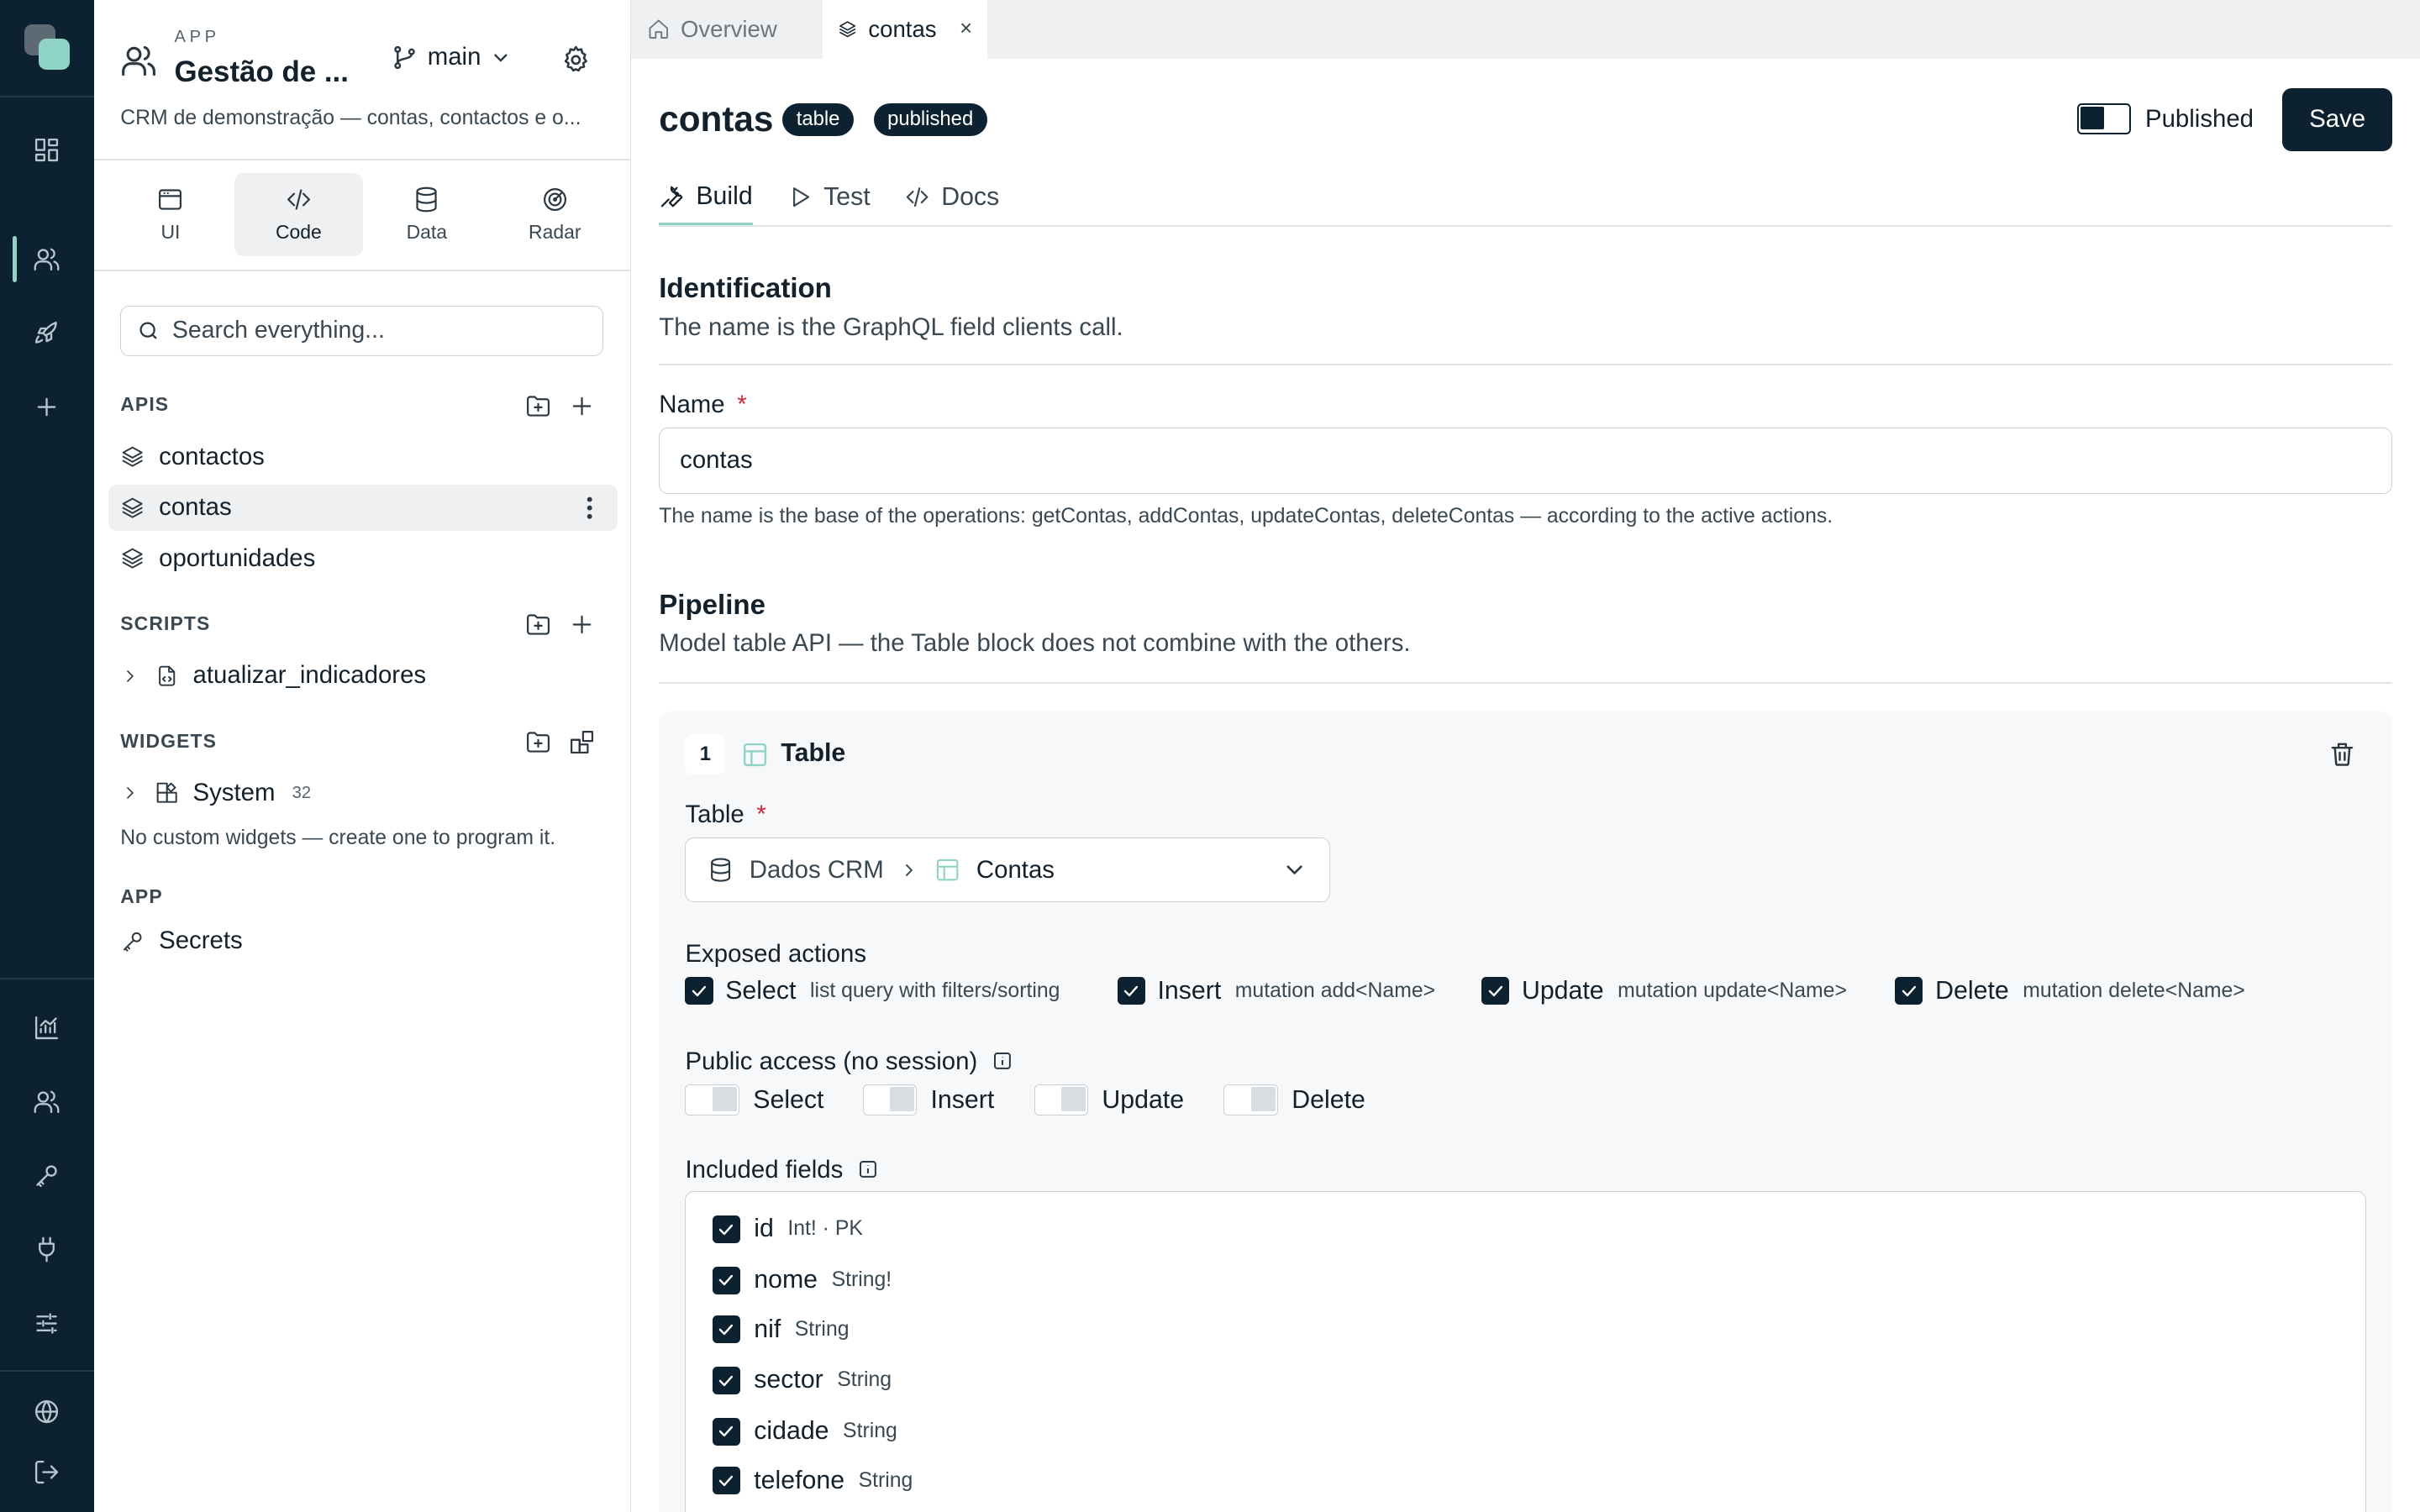 The height and width of the screenshot is (1512, 2420). Describe the element at coordinates (816, 869) in the screenshot. I see `data-source-name: Dados CRM` at that location.